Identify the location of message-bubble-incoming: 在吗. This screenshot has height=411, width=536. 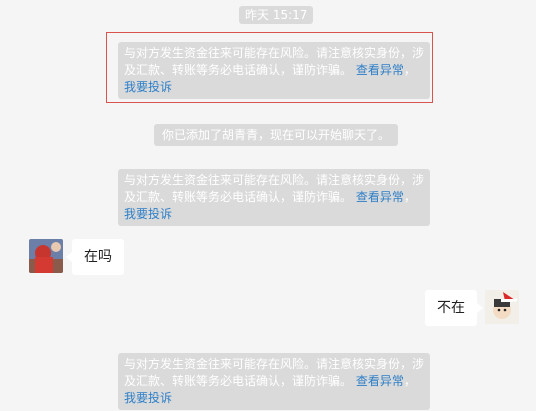
(95, 257).